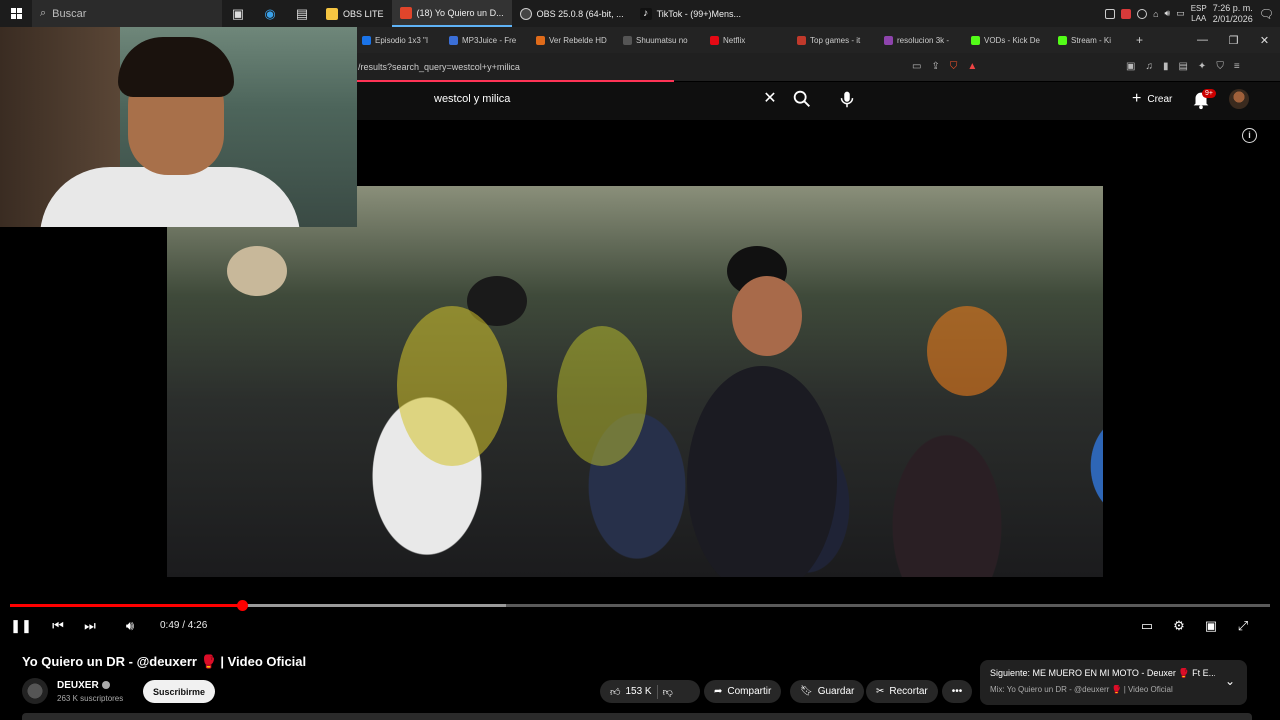  What do you see at coordinates (1243, 626) in the screenshot?
I see `fullscreen-icon: ⤢` at bounding box center [1243, 626].